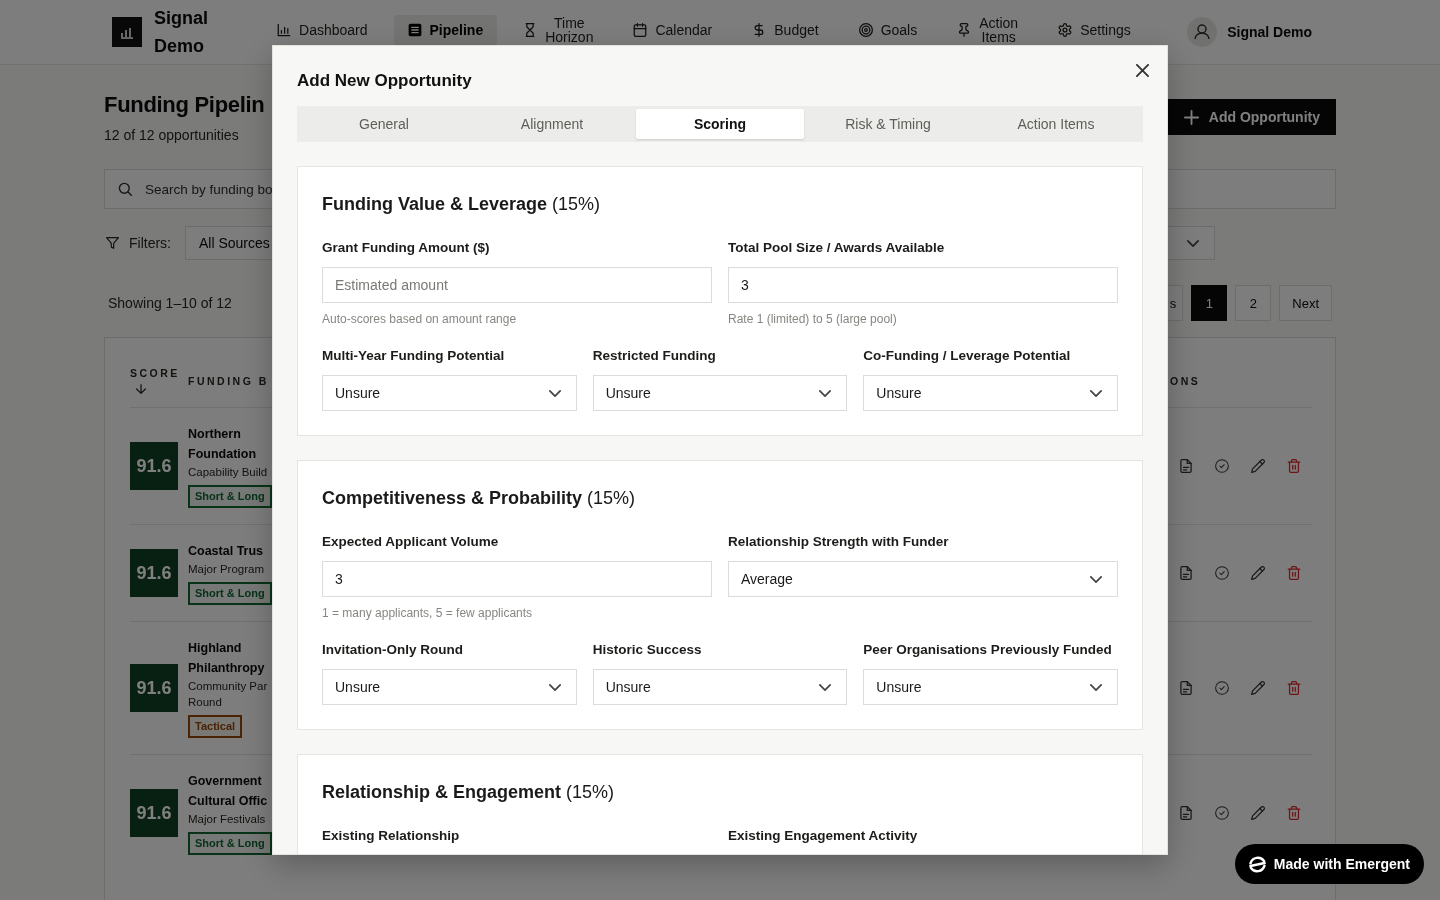 The width and height of the screenshot is (1440, 900). I want to click on field-label: Co-Funding / Leverage Potential, so click(967, 356).